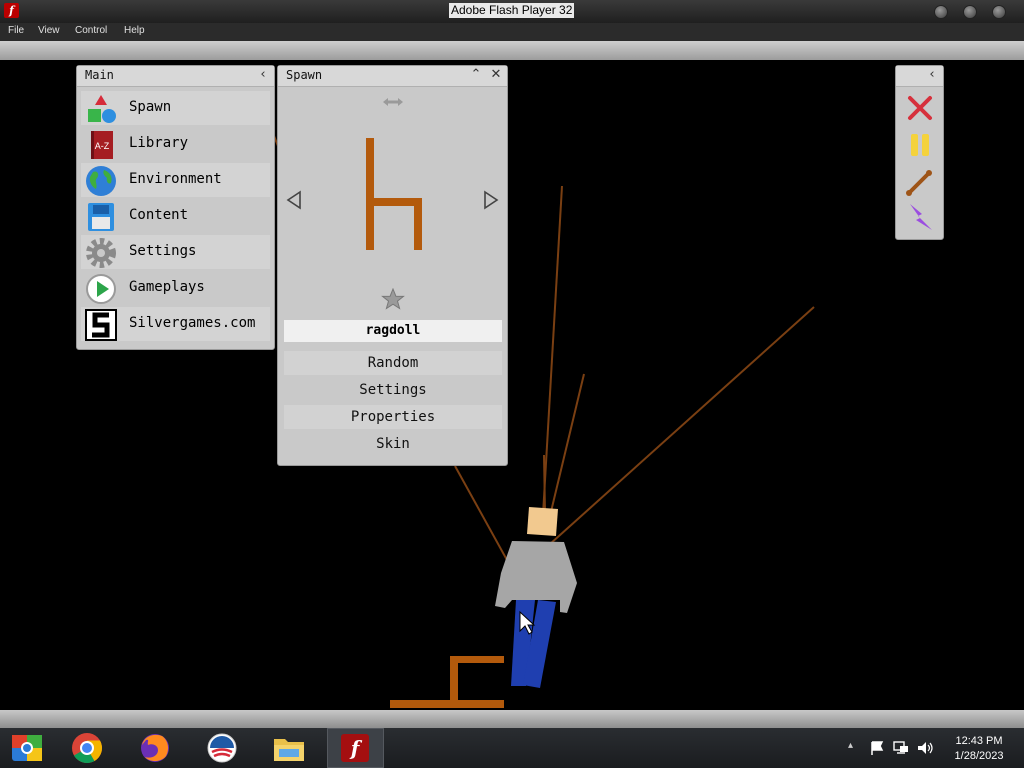  I want to click on volume-icon, so click(925, 748).